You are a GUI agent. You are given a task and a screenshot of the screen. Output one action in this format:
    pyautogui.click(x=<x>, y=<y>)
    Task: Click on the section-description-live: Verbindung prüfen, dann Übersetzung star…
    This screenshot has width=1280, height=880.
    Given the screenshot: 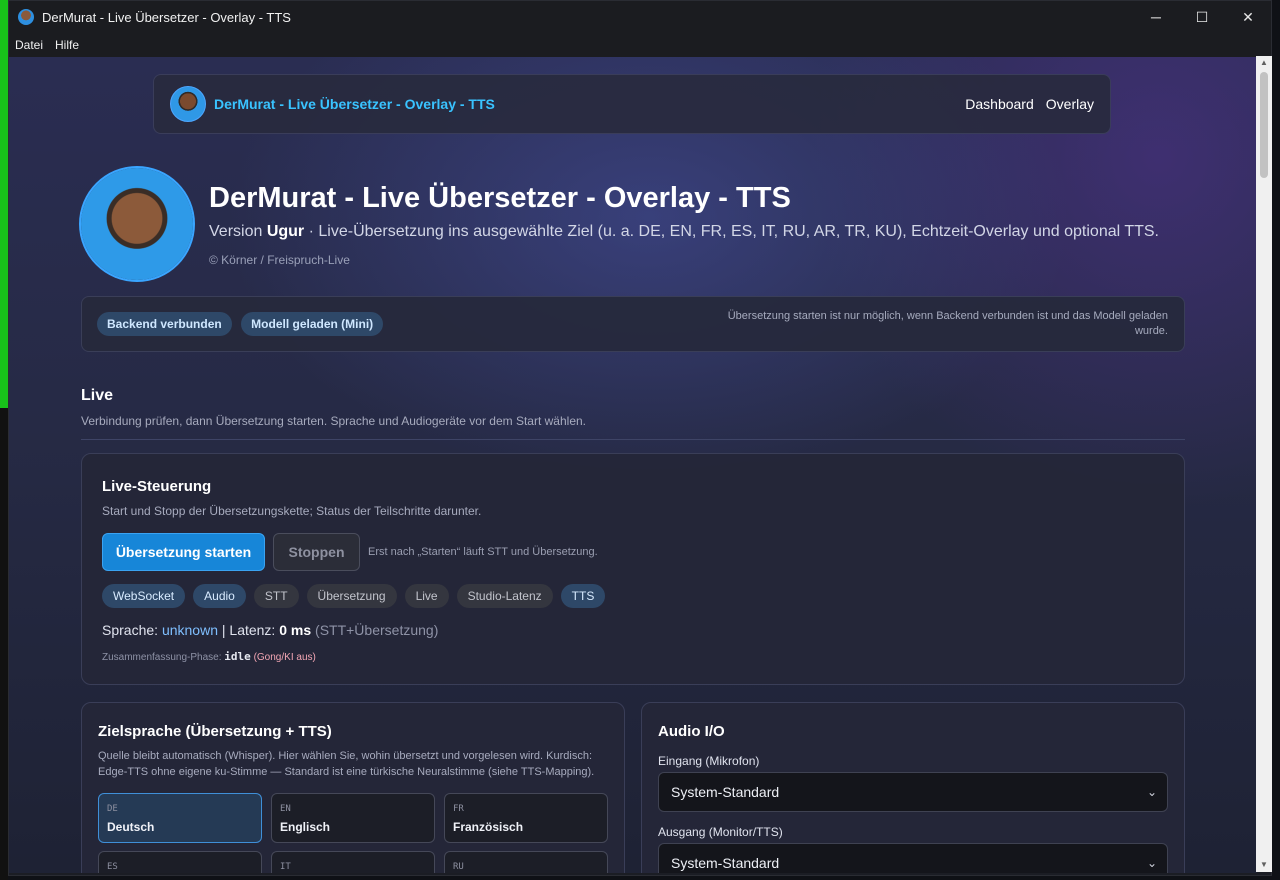 What is the action you would take?
    pyautogui.click(x=333, y=421)
    